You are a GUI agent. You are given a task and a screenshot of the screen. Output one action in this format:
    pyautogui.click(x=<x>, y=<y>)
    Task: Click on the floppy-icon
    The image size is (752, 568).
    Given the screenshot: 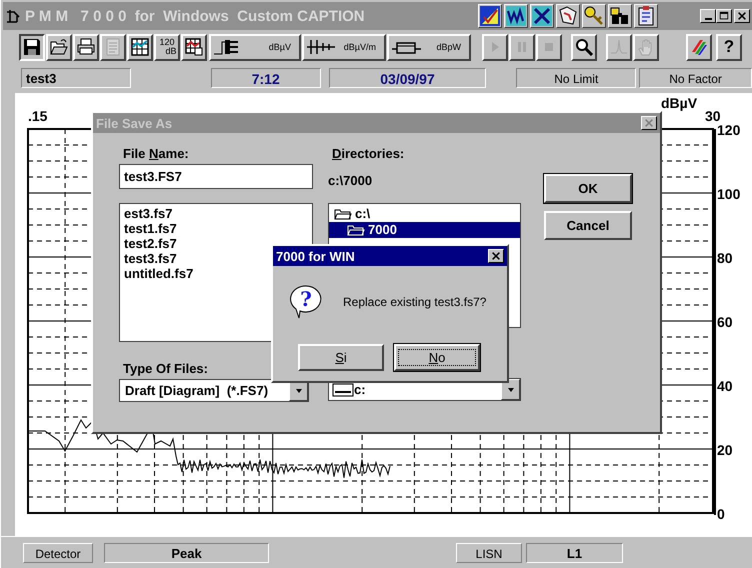 What is the action you would take?
    pyautogui.click(x=32, y=47)
    